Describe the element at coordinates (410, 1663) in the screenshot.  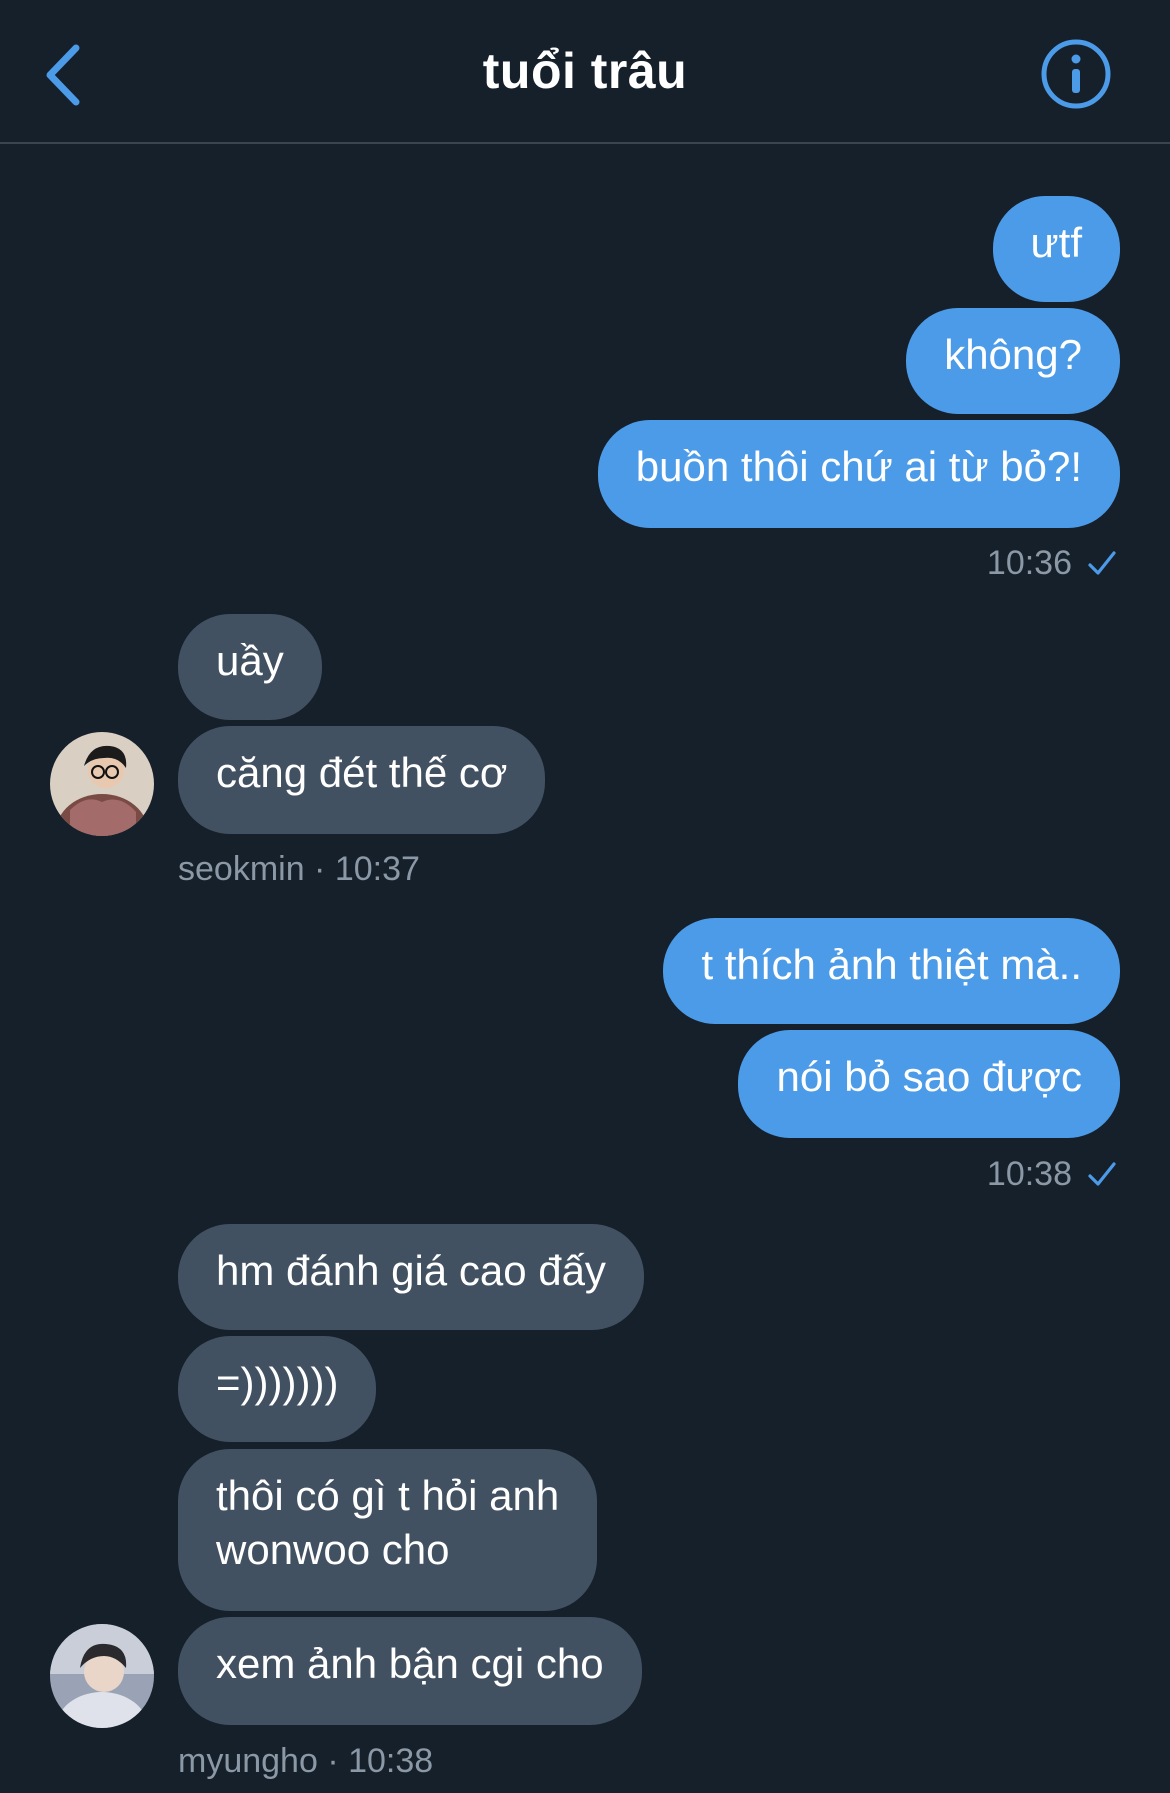
I see `message-text: xem ảnh bận cgi cho` at that location.